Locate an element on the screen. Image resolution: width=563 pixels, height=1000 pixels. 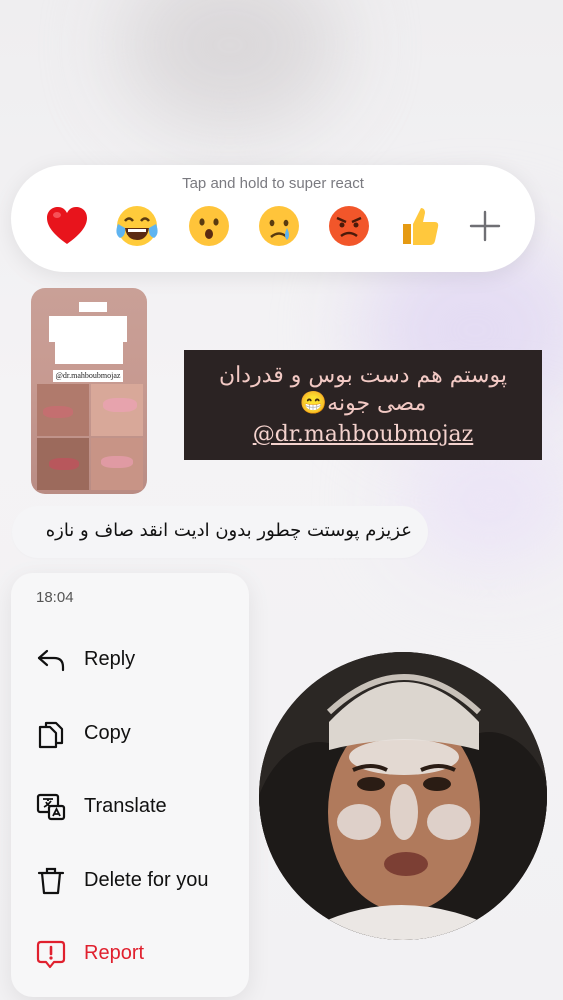
tears-of-joy-icon is located at coordinates (137, 226).